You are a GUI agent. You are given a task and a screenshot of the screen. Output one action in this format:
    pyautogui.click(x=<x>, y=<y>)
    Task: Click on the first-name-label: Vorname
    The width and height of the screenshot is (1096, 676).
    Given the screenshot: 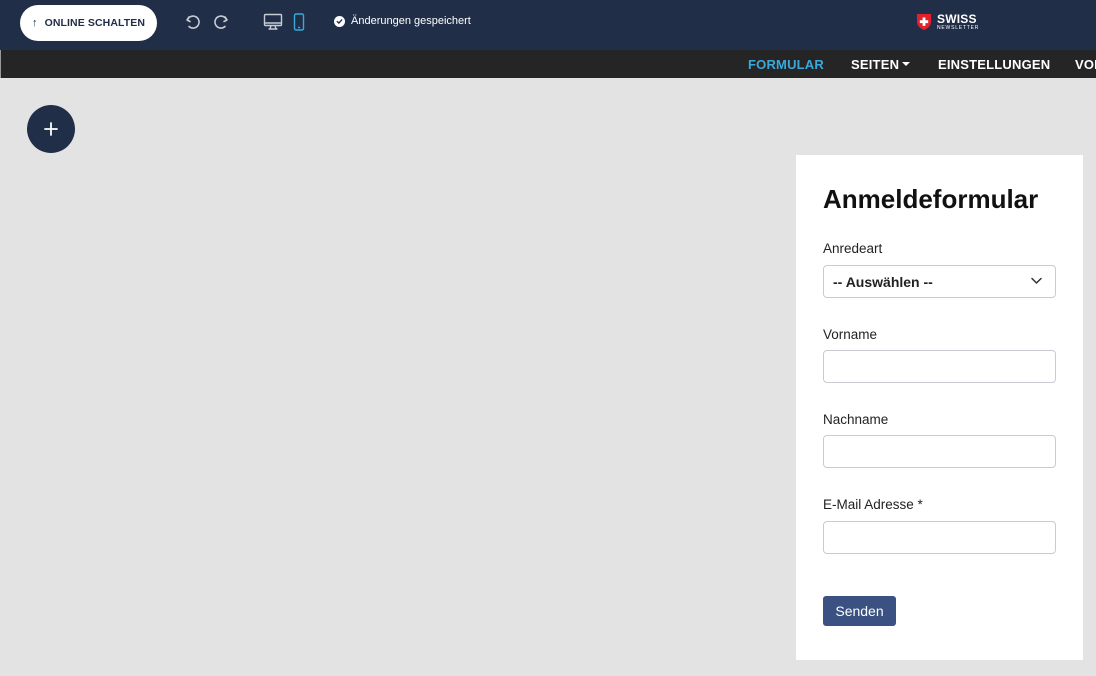 What is the action you would take?
    pyautogui.click(x=850, y=334)
    